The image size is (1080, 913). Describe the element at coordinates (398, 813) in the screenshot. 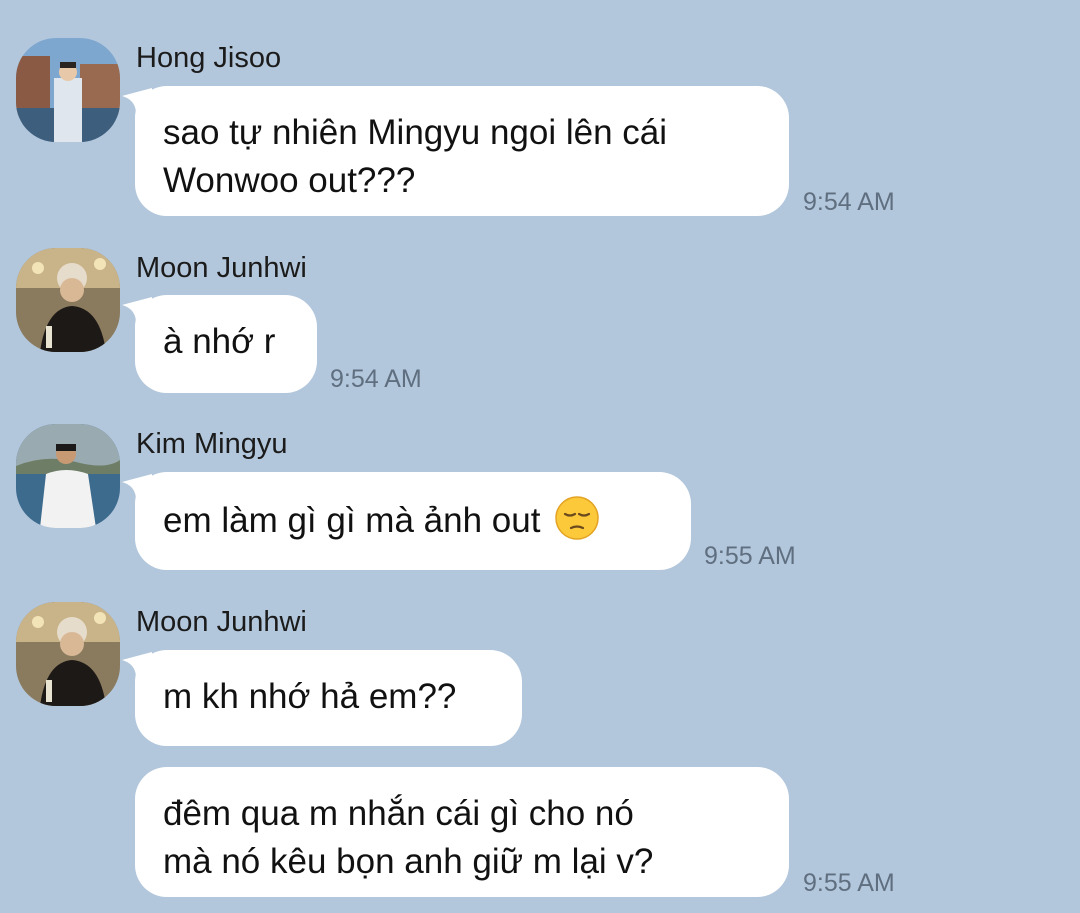

I see `message-line: đêm qua m nhắn cái gì cho nó` at that location.